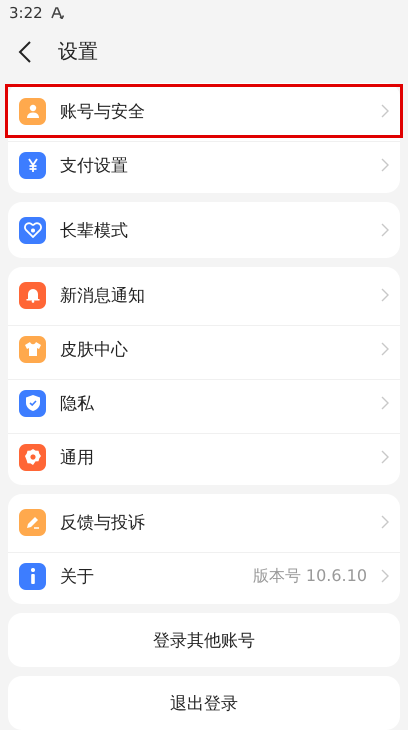 The width and height of the screenshot is (408, 730). I want to click on settings-item: 皮肤中心, so click(204, 349).